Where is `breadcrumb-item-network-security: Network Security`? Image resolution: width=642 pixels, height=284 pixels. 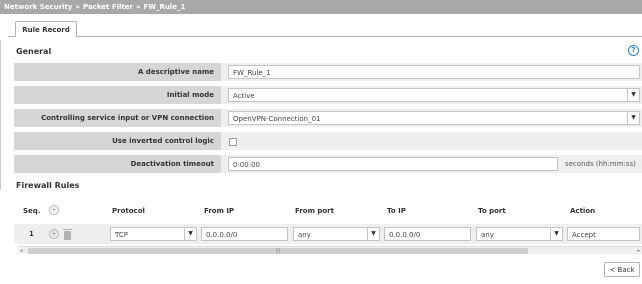 breadcrumb-item-network-security: Network Security is located at coordinates (38, 7).